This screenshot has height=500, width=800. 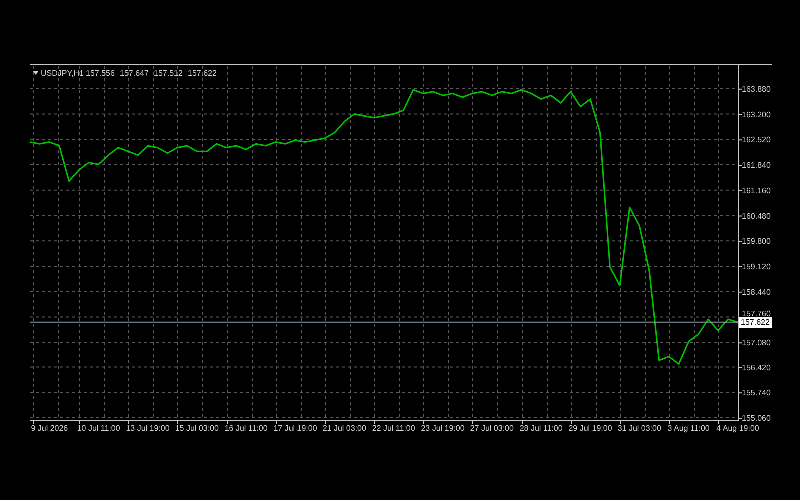 What do you see at coordinates (344, 428) in the screenshot?
I see `time-axis-label: 21 Jul 03:00` at bounding box center [344, 428].